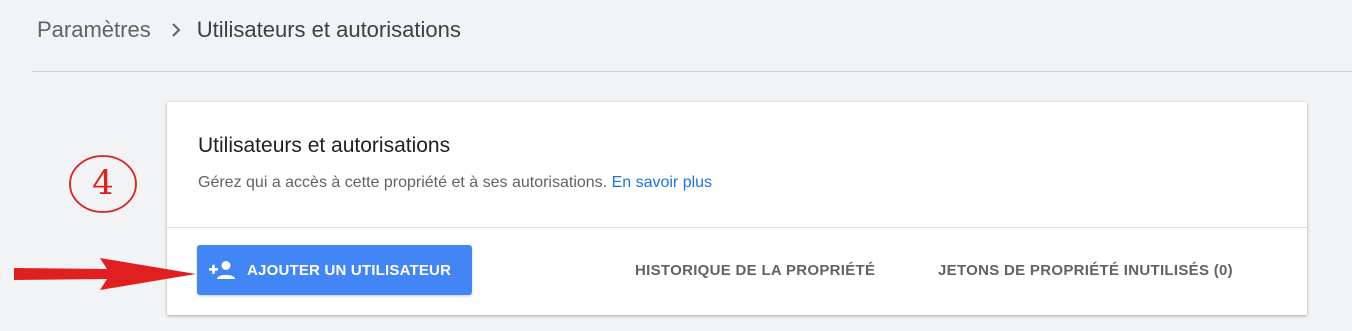 This screenshot has width=1352, height=331. What do you see at coordinates (328, 29) in the screenshot?
I see `page-title: Utilisateurs et autorisations` at bounding box center [328, 29].